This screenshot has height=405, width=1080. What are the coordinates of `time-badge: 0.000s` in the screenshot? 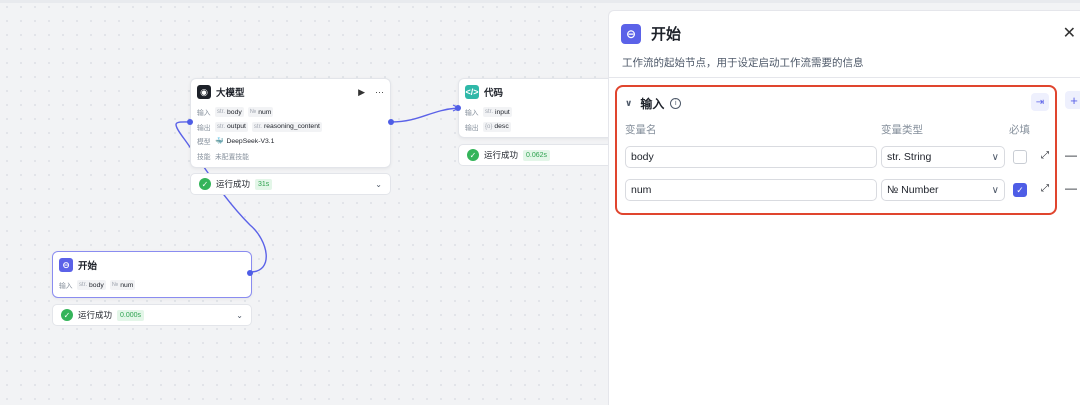 It's located at (131, 315).